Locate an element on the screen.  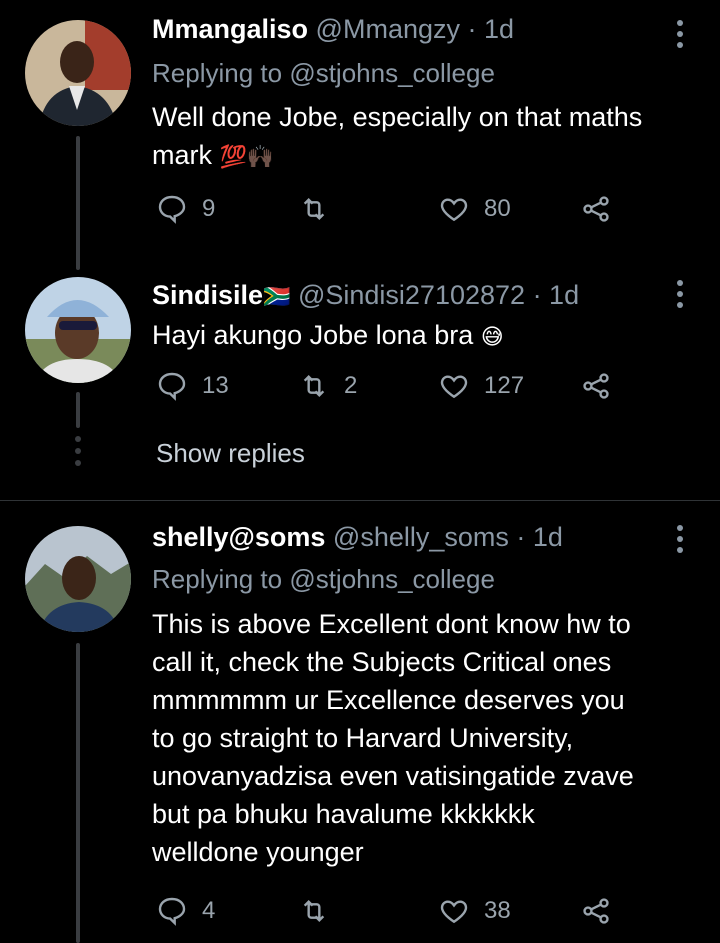
like-button: 127 is located at coordinates (481, 386).